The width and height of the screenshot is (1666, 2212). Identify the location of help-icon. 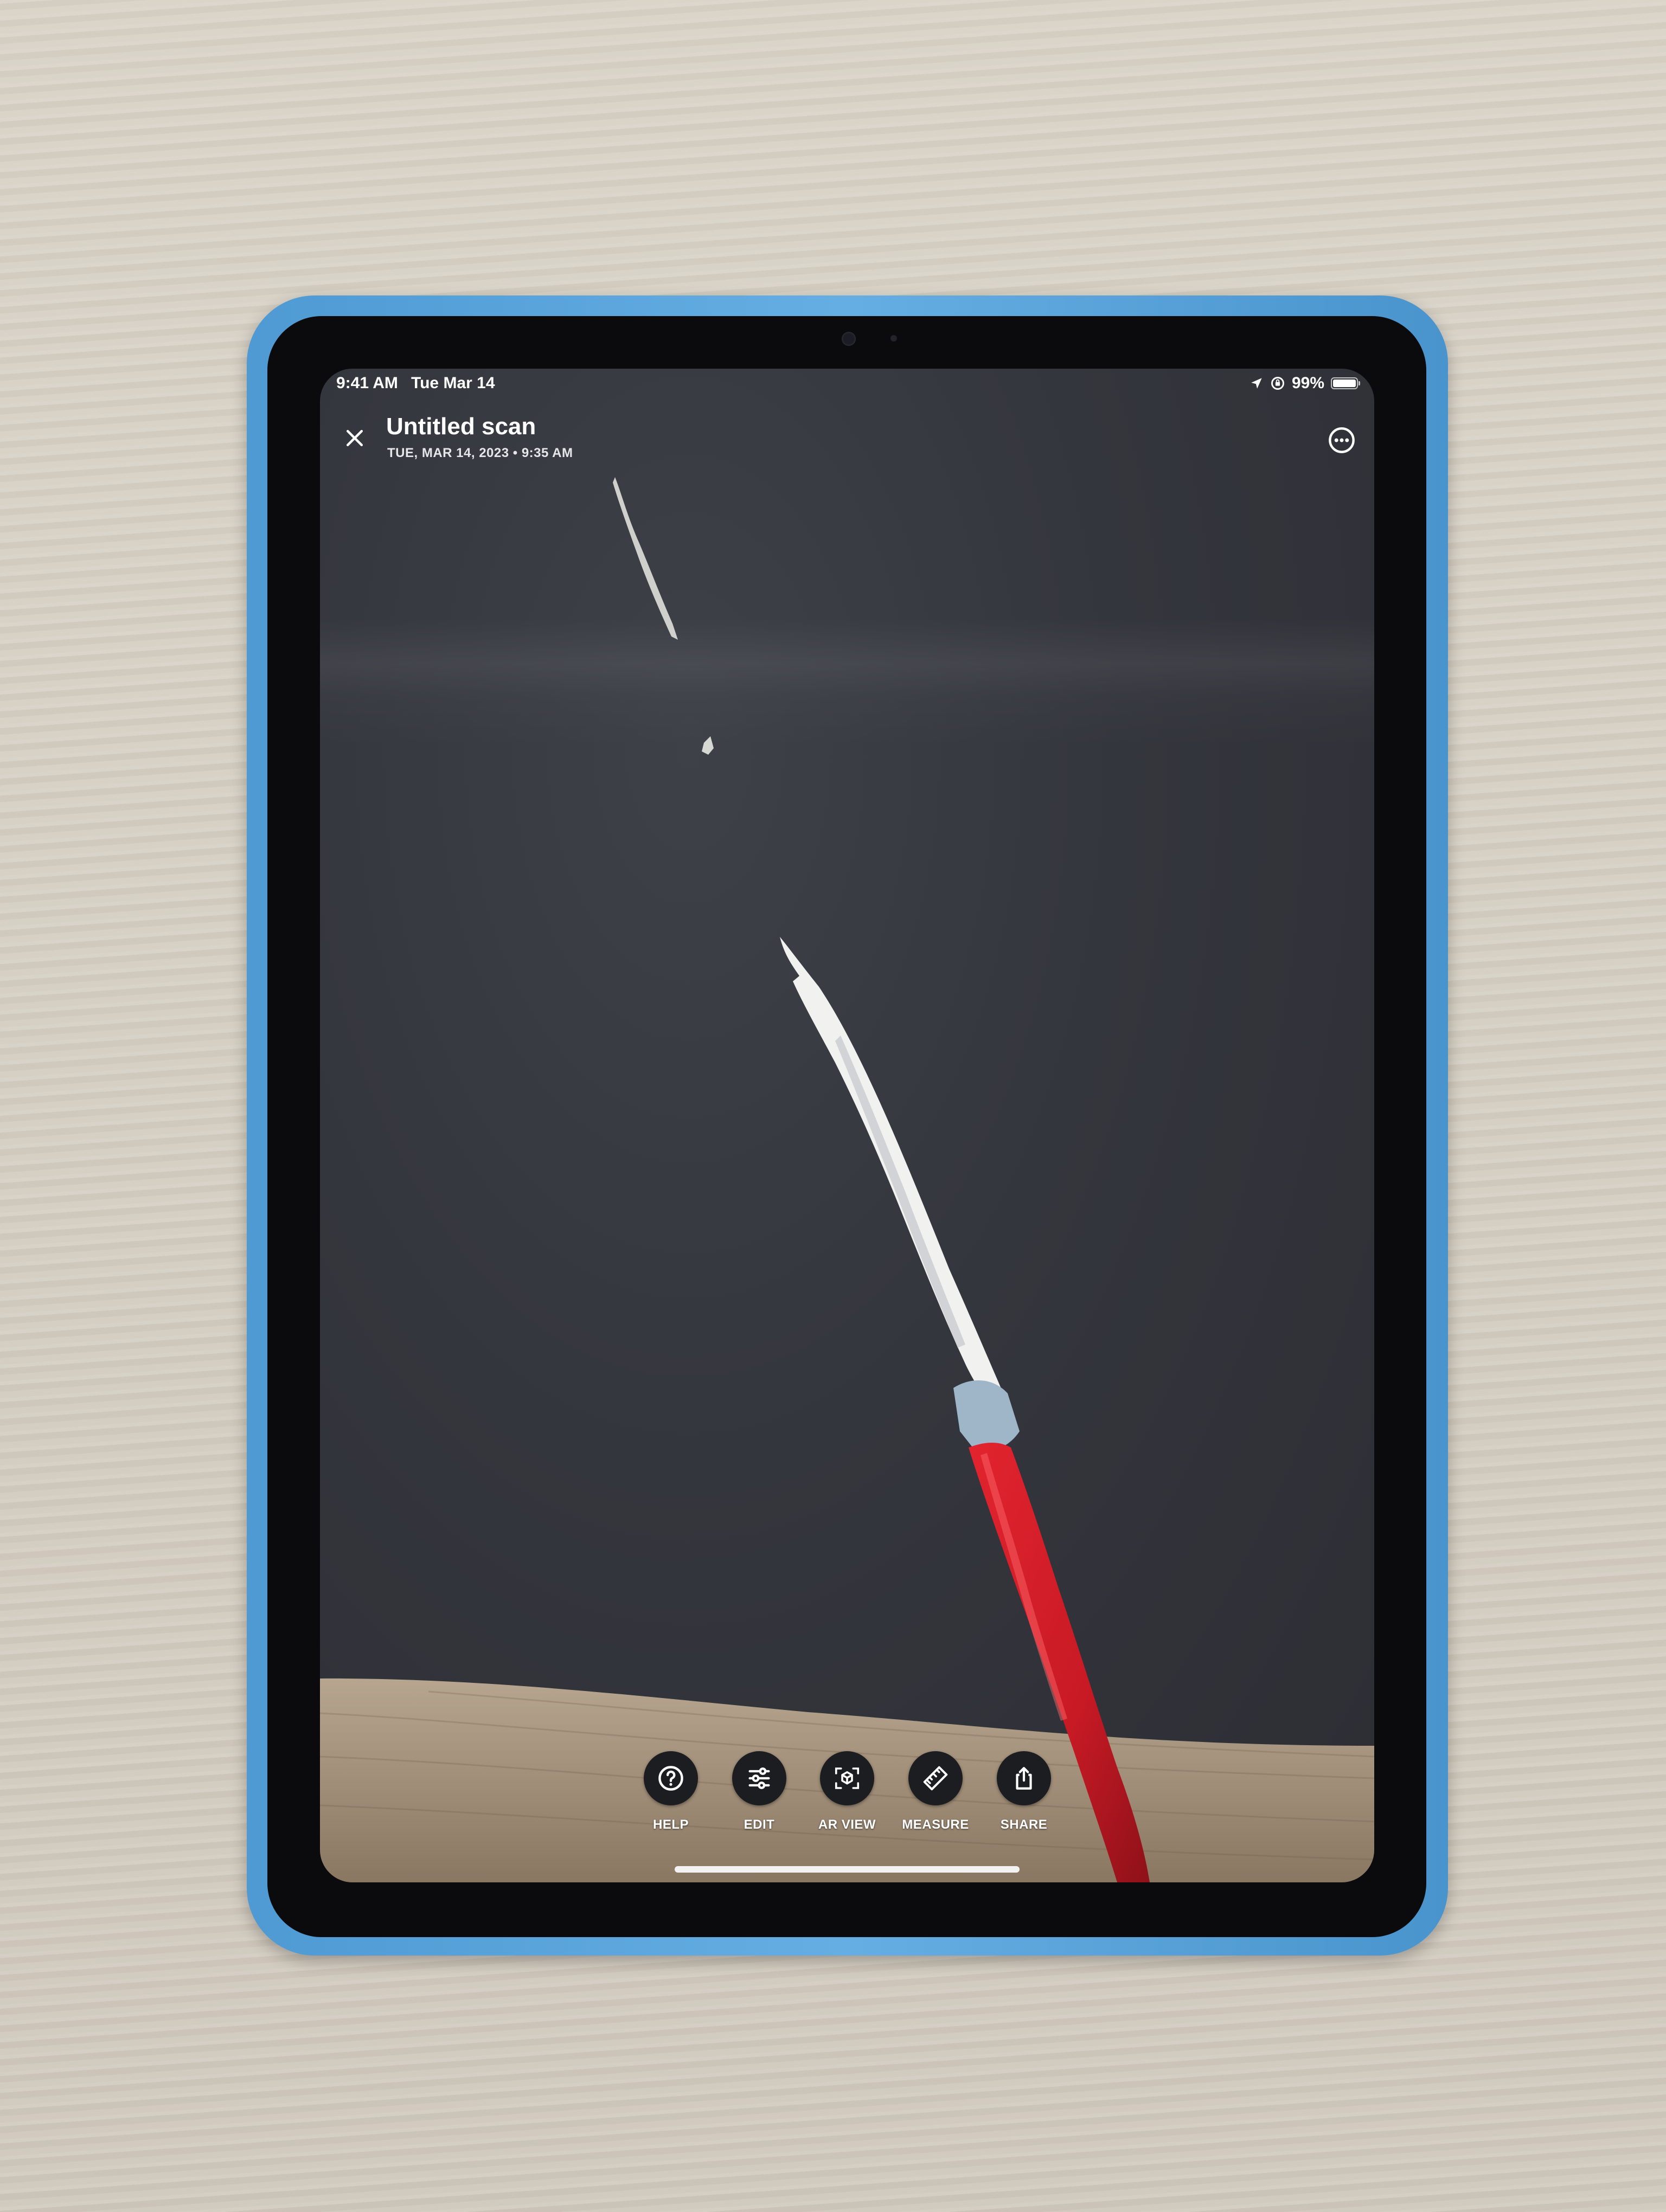
(671, 1778).